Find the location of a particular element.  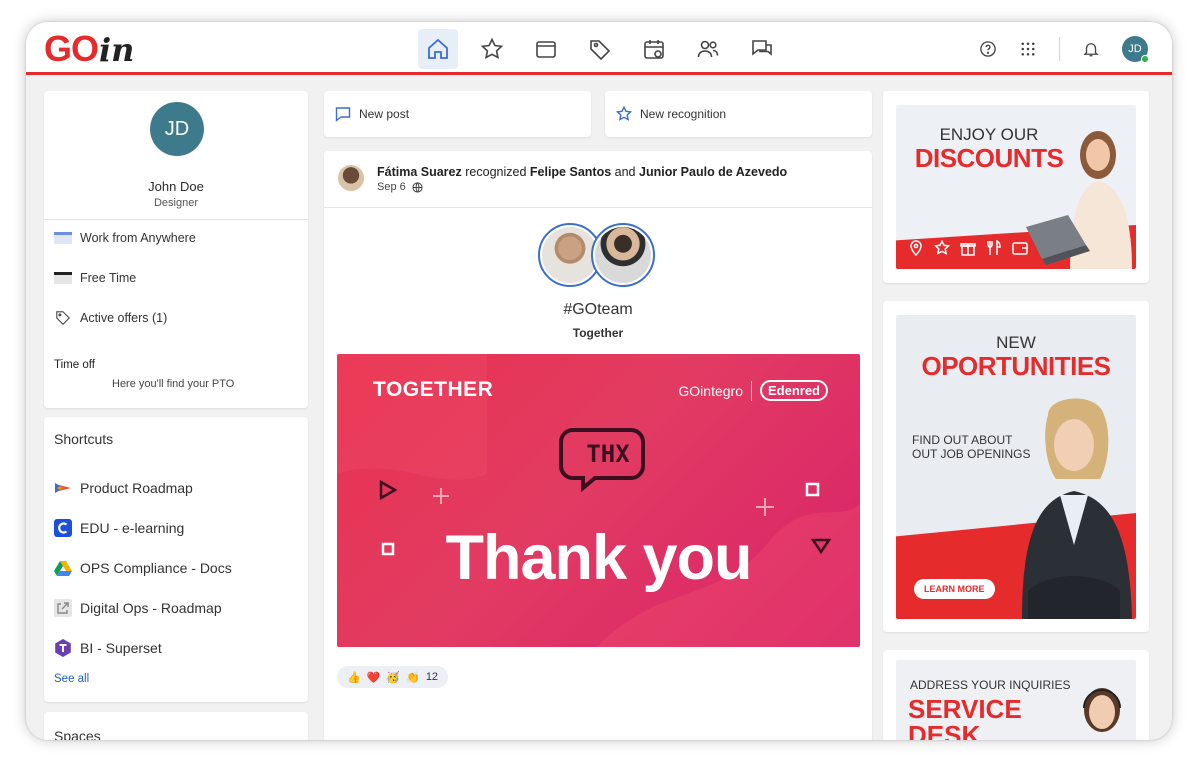

nav-calendar is located at coordinates (654, 49).